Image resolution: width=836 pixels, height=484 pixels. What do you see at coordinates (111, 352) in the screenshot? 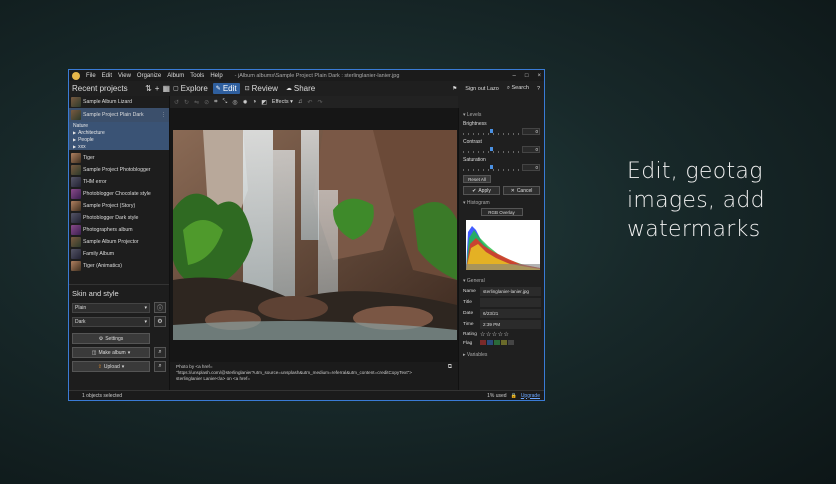
I see `make-album-button: ◫ Make album ▾` at bounding box center [111, 352].